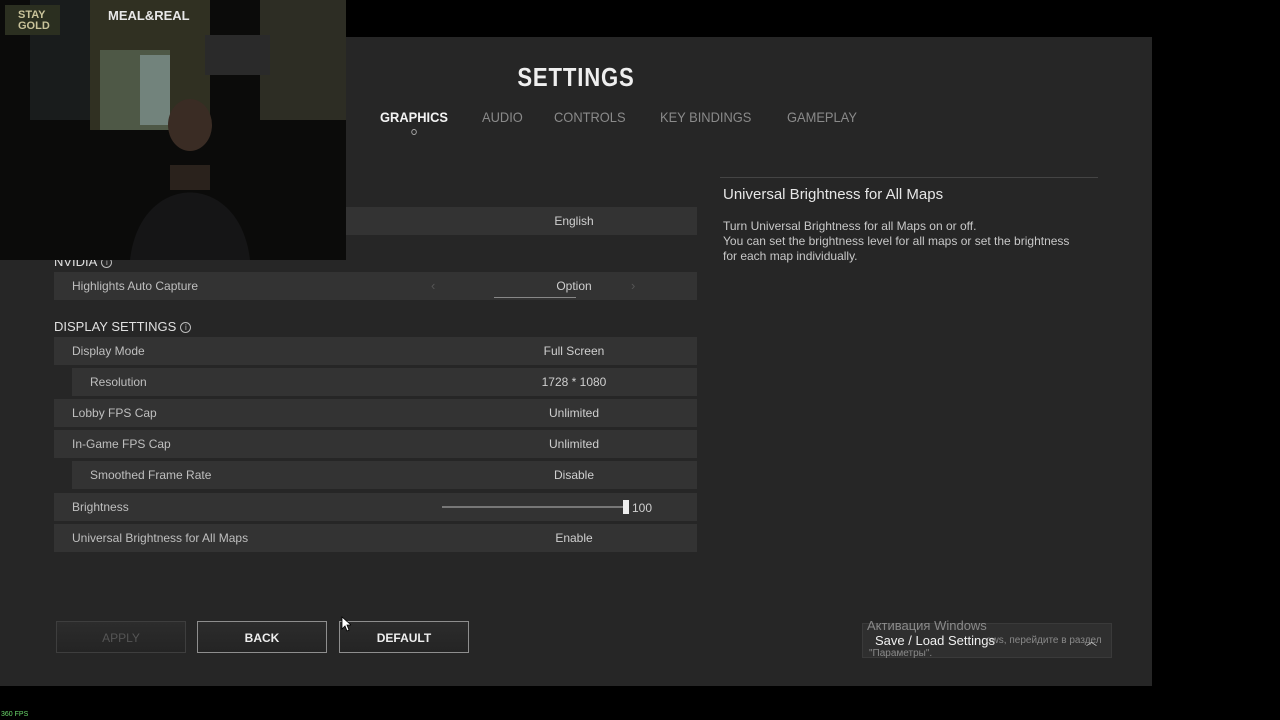  I want to click on detail-divider, so click(909, 177).